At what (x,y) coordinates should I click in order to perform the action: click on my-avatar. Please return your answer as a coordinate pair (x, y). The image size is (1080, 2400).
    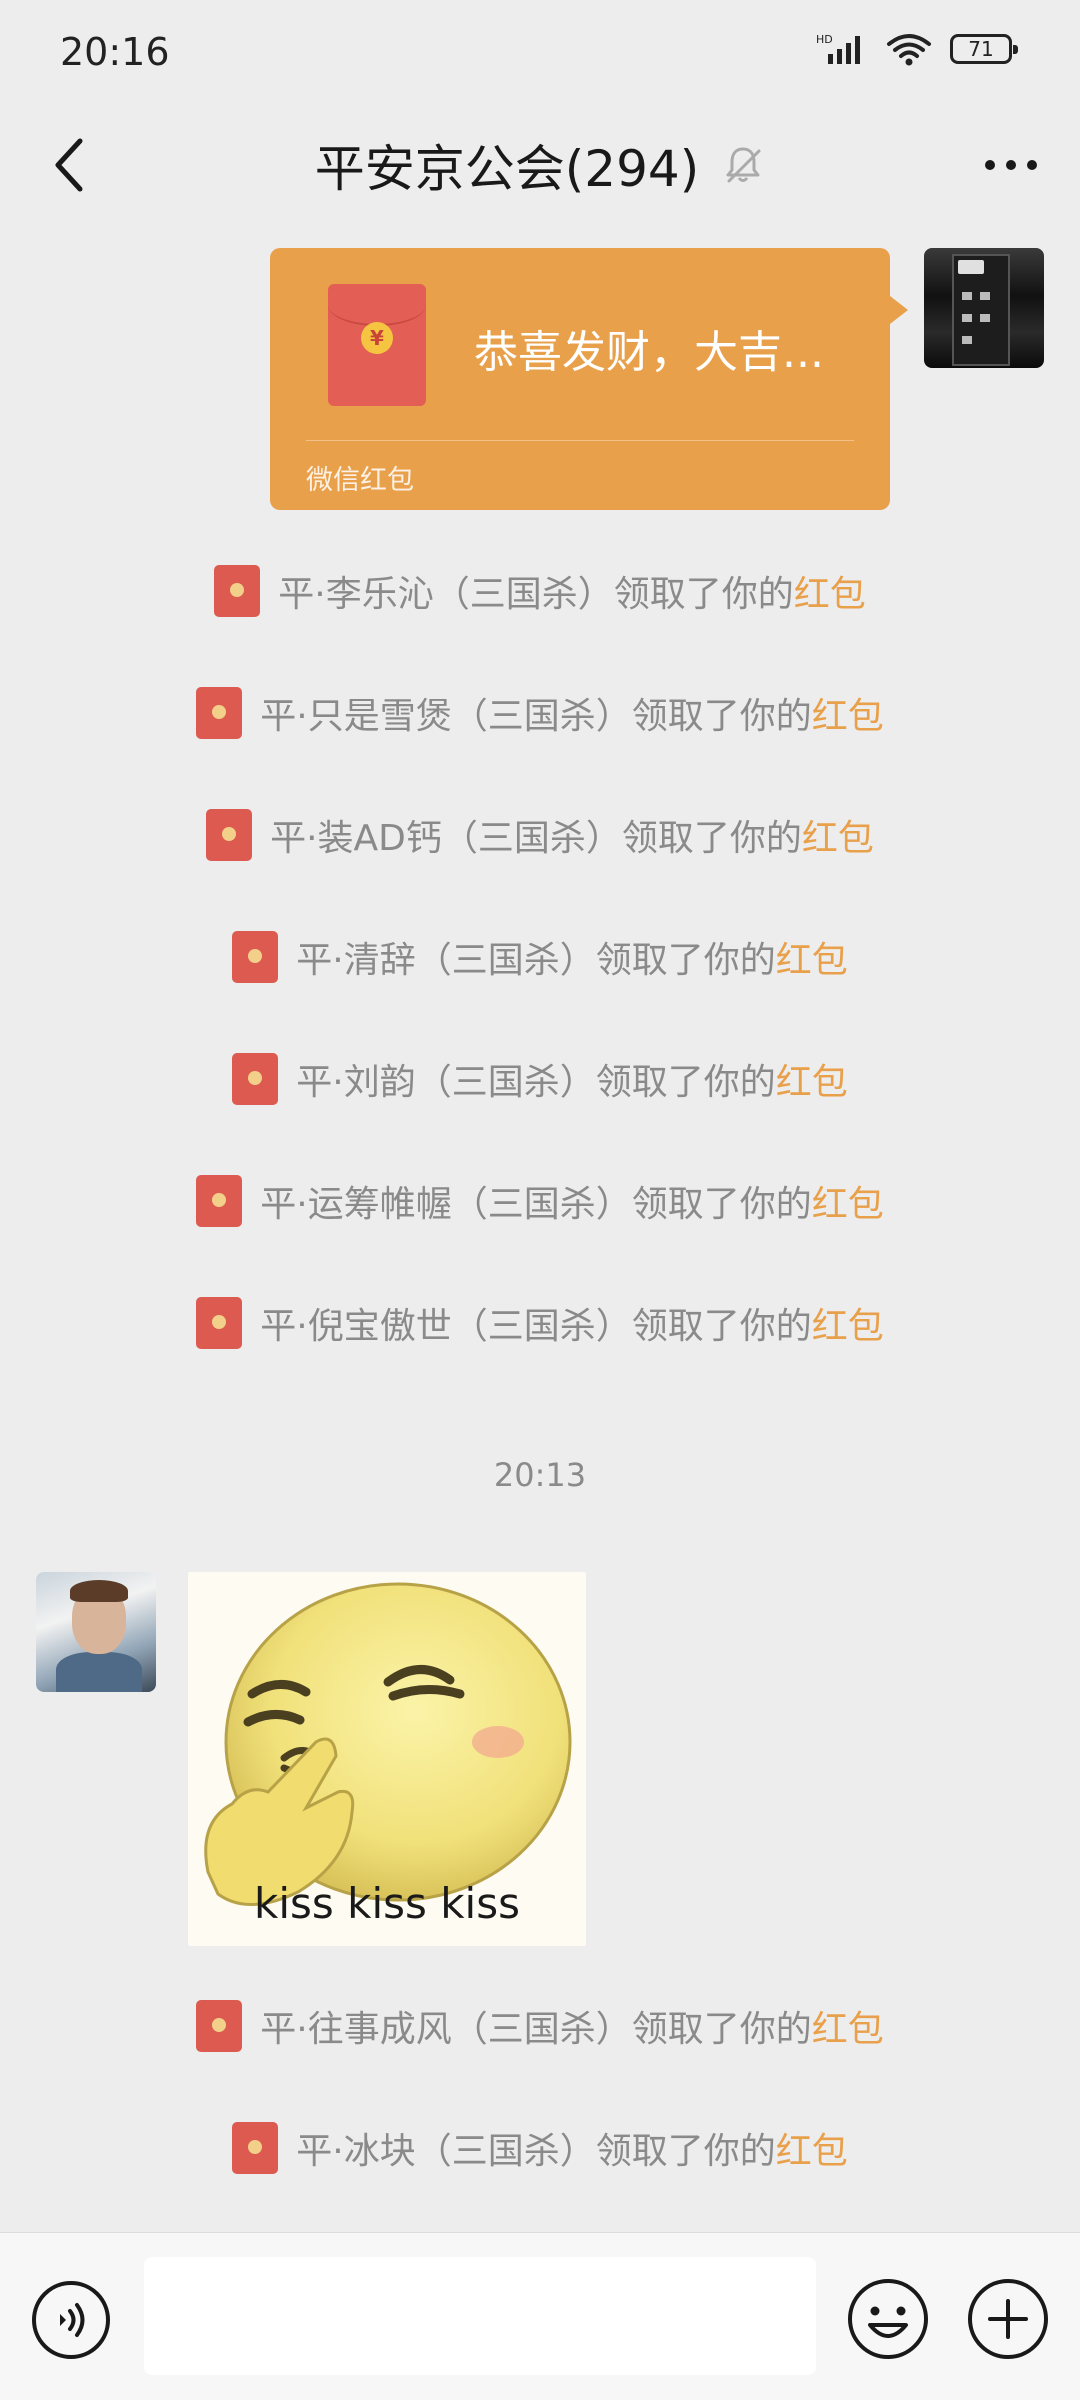
    Looking at the image, I should click on (984, 308).